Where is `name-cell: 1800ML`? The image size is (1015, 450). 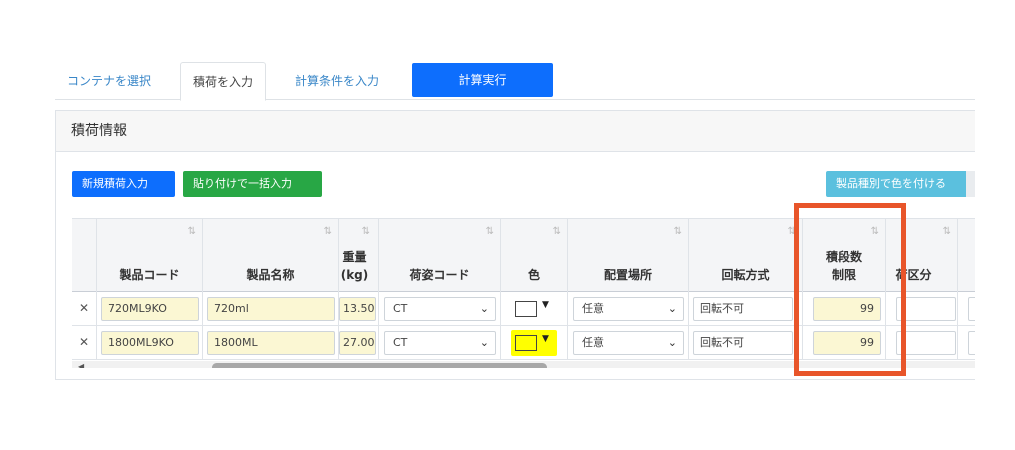 name-cell: 1800ML is located at coordinates (271, 342).